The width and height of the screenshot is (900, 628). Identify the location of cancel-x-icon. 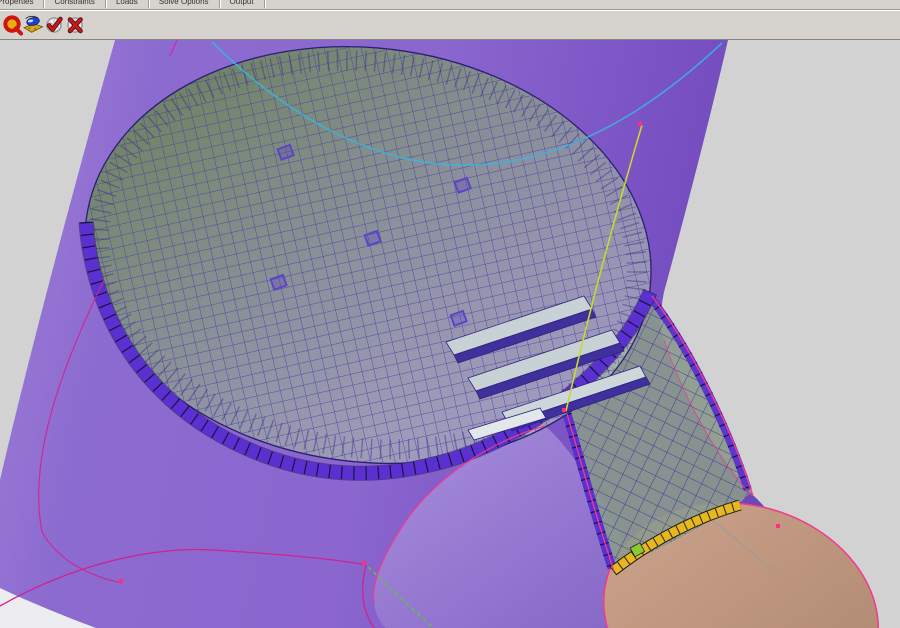
(75, 25).